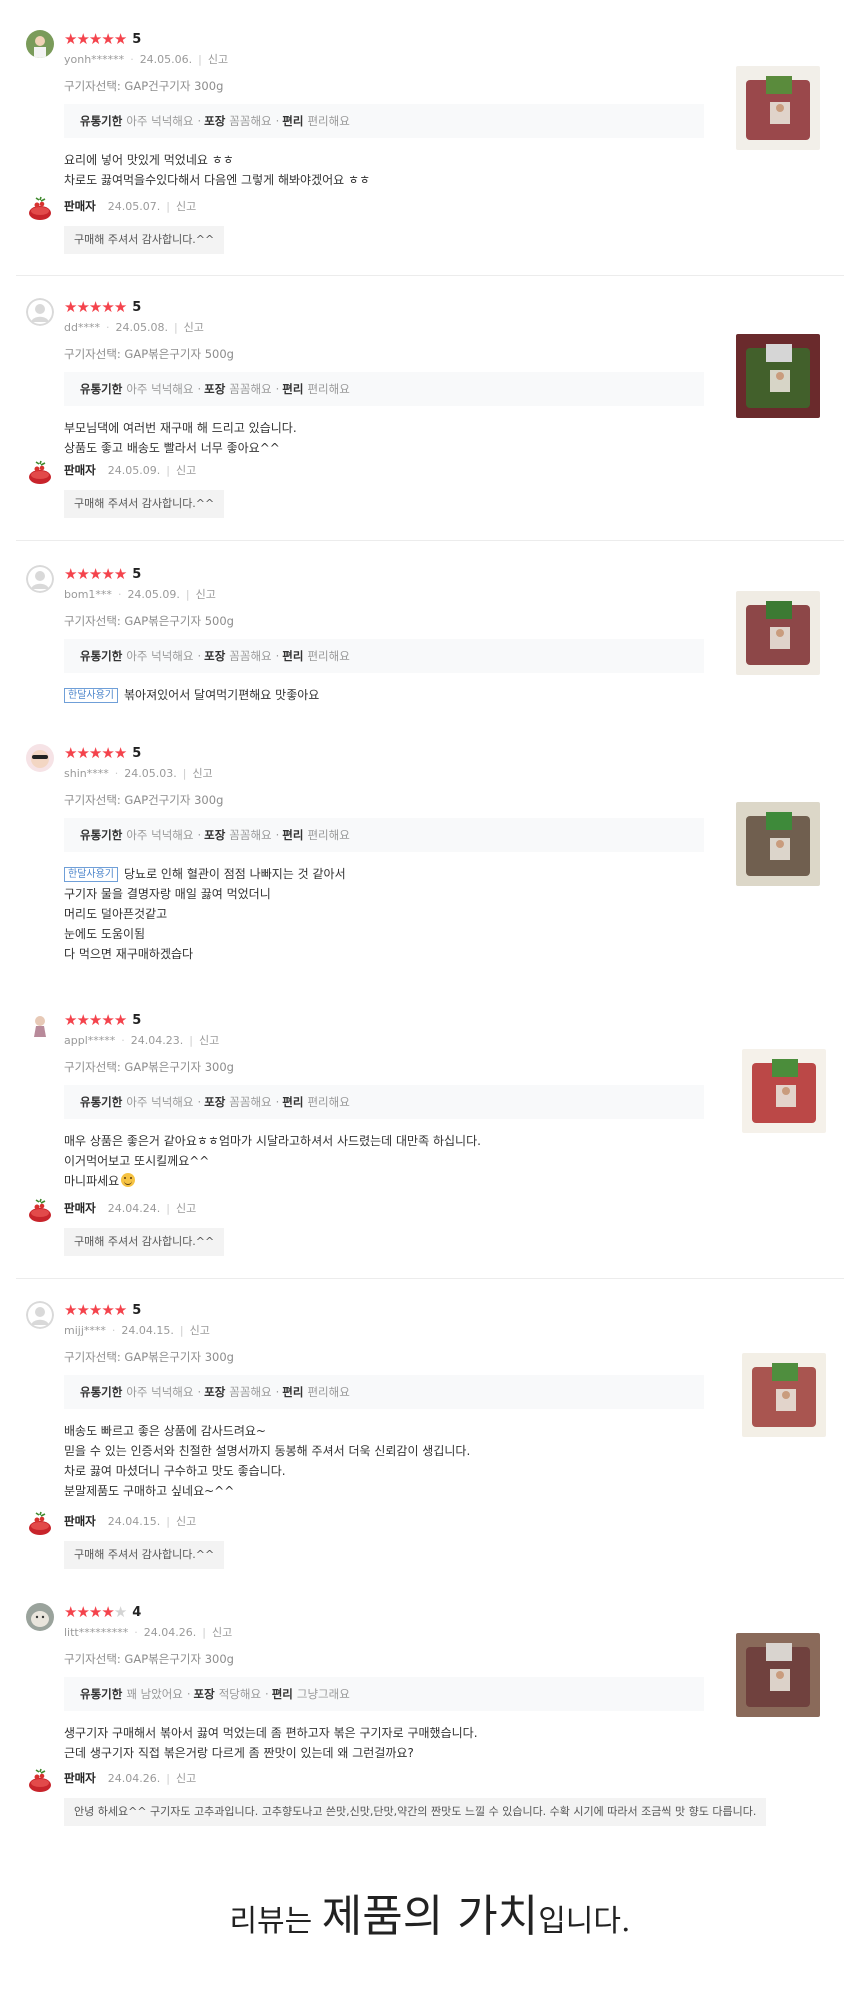  I want to click on review-line-text: 당뇨로 인해 혈관이 점점 나빠지는 것 같아서, so click(235, 874).